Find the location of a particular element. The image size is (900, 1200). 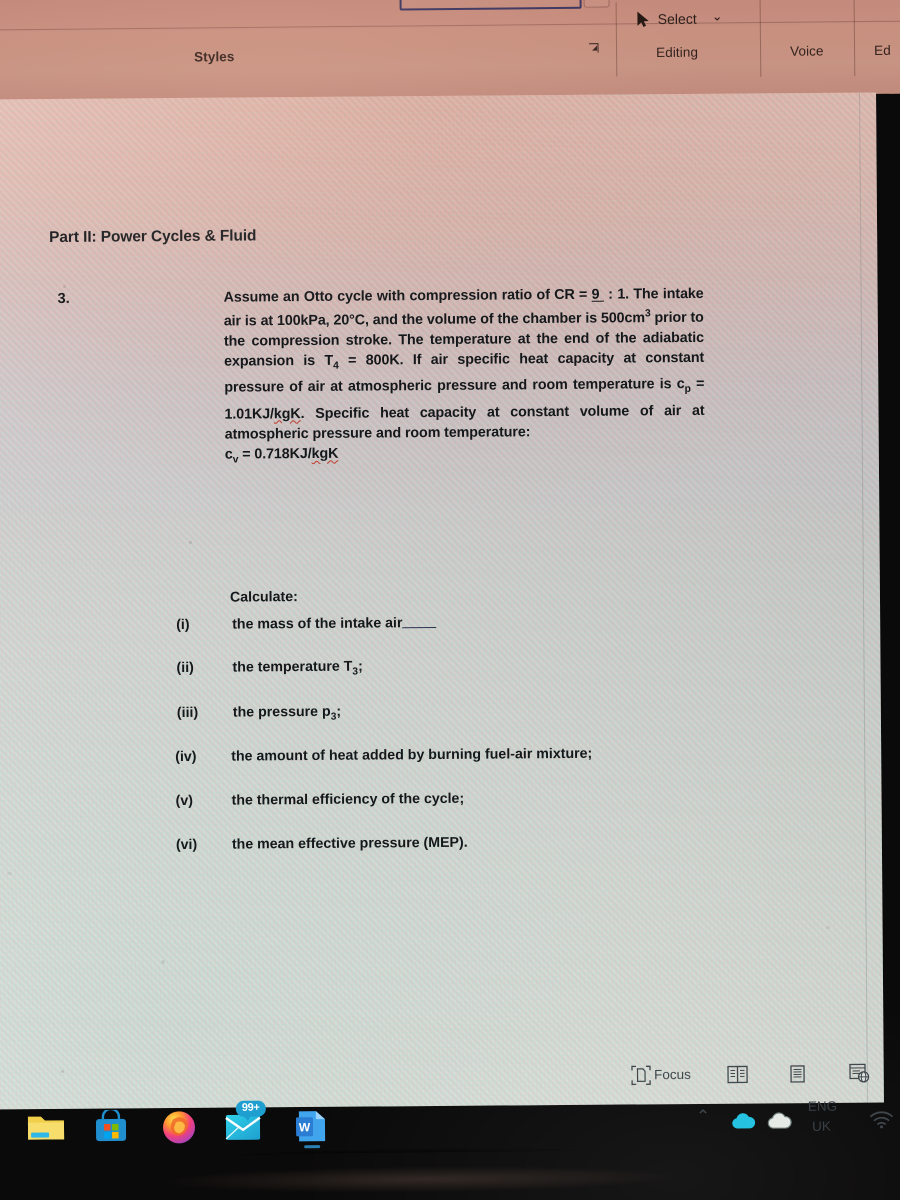

list-item-inserted-word: air is located at coordinates (394, 623).